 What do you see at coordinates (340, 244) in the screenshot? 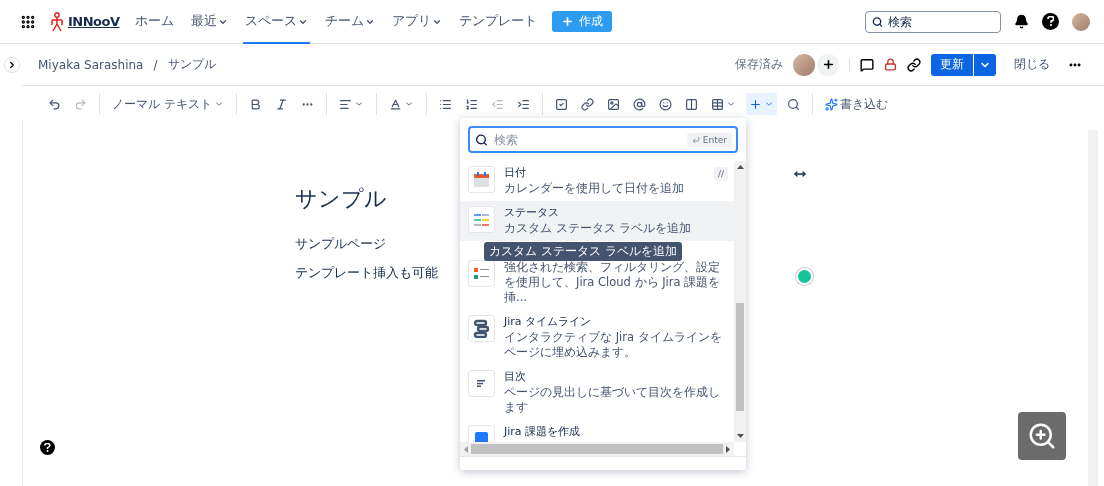
I see `body-text: サンプルページ` at bounding box center [340, 244].